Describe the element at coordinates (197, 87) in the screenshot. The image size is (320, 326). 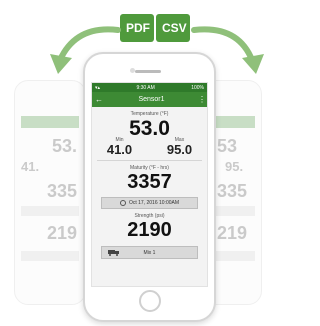
I see `battery-level: 100%` at that location.